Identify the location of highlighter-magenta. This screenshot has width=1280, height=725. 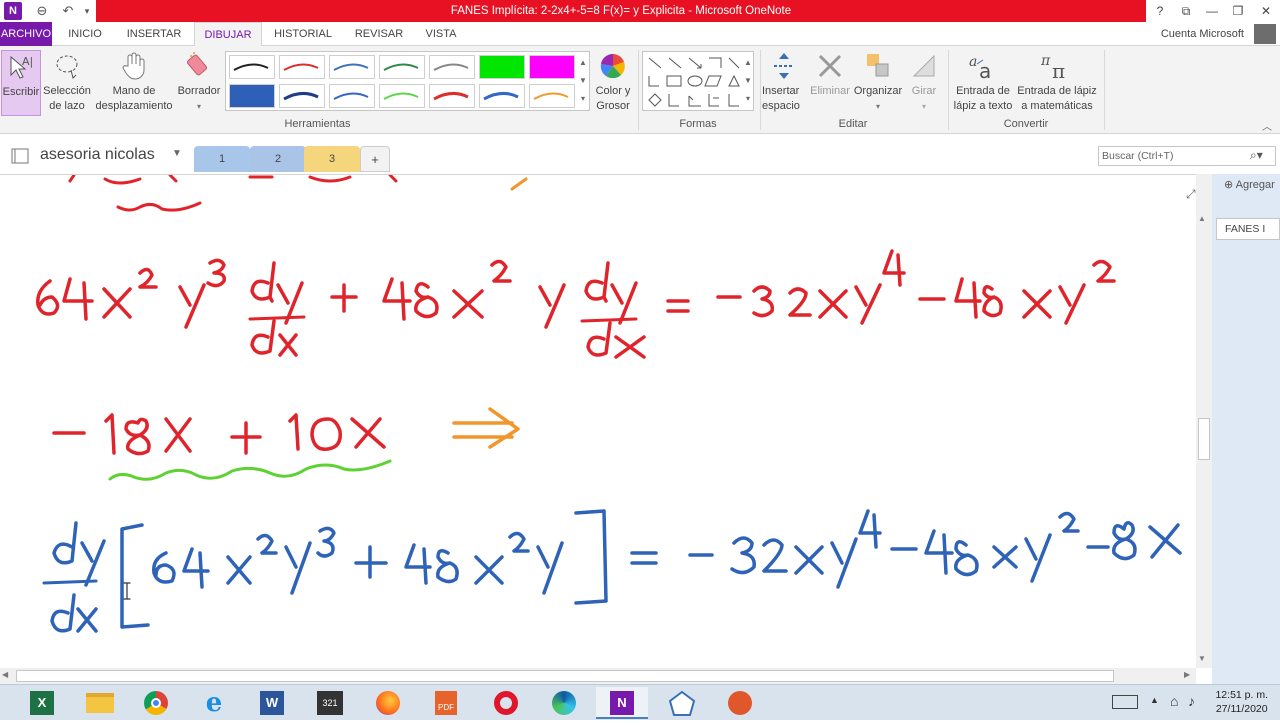
(552, 67).